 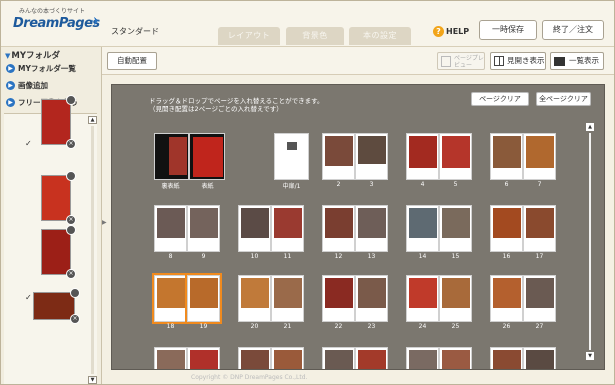 What do you see at coordinates (508, 30) in the screenshot?
I see `save-button: 一時保存` at bounding box center [508, 30].